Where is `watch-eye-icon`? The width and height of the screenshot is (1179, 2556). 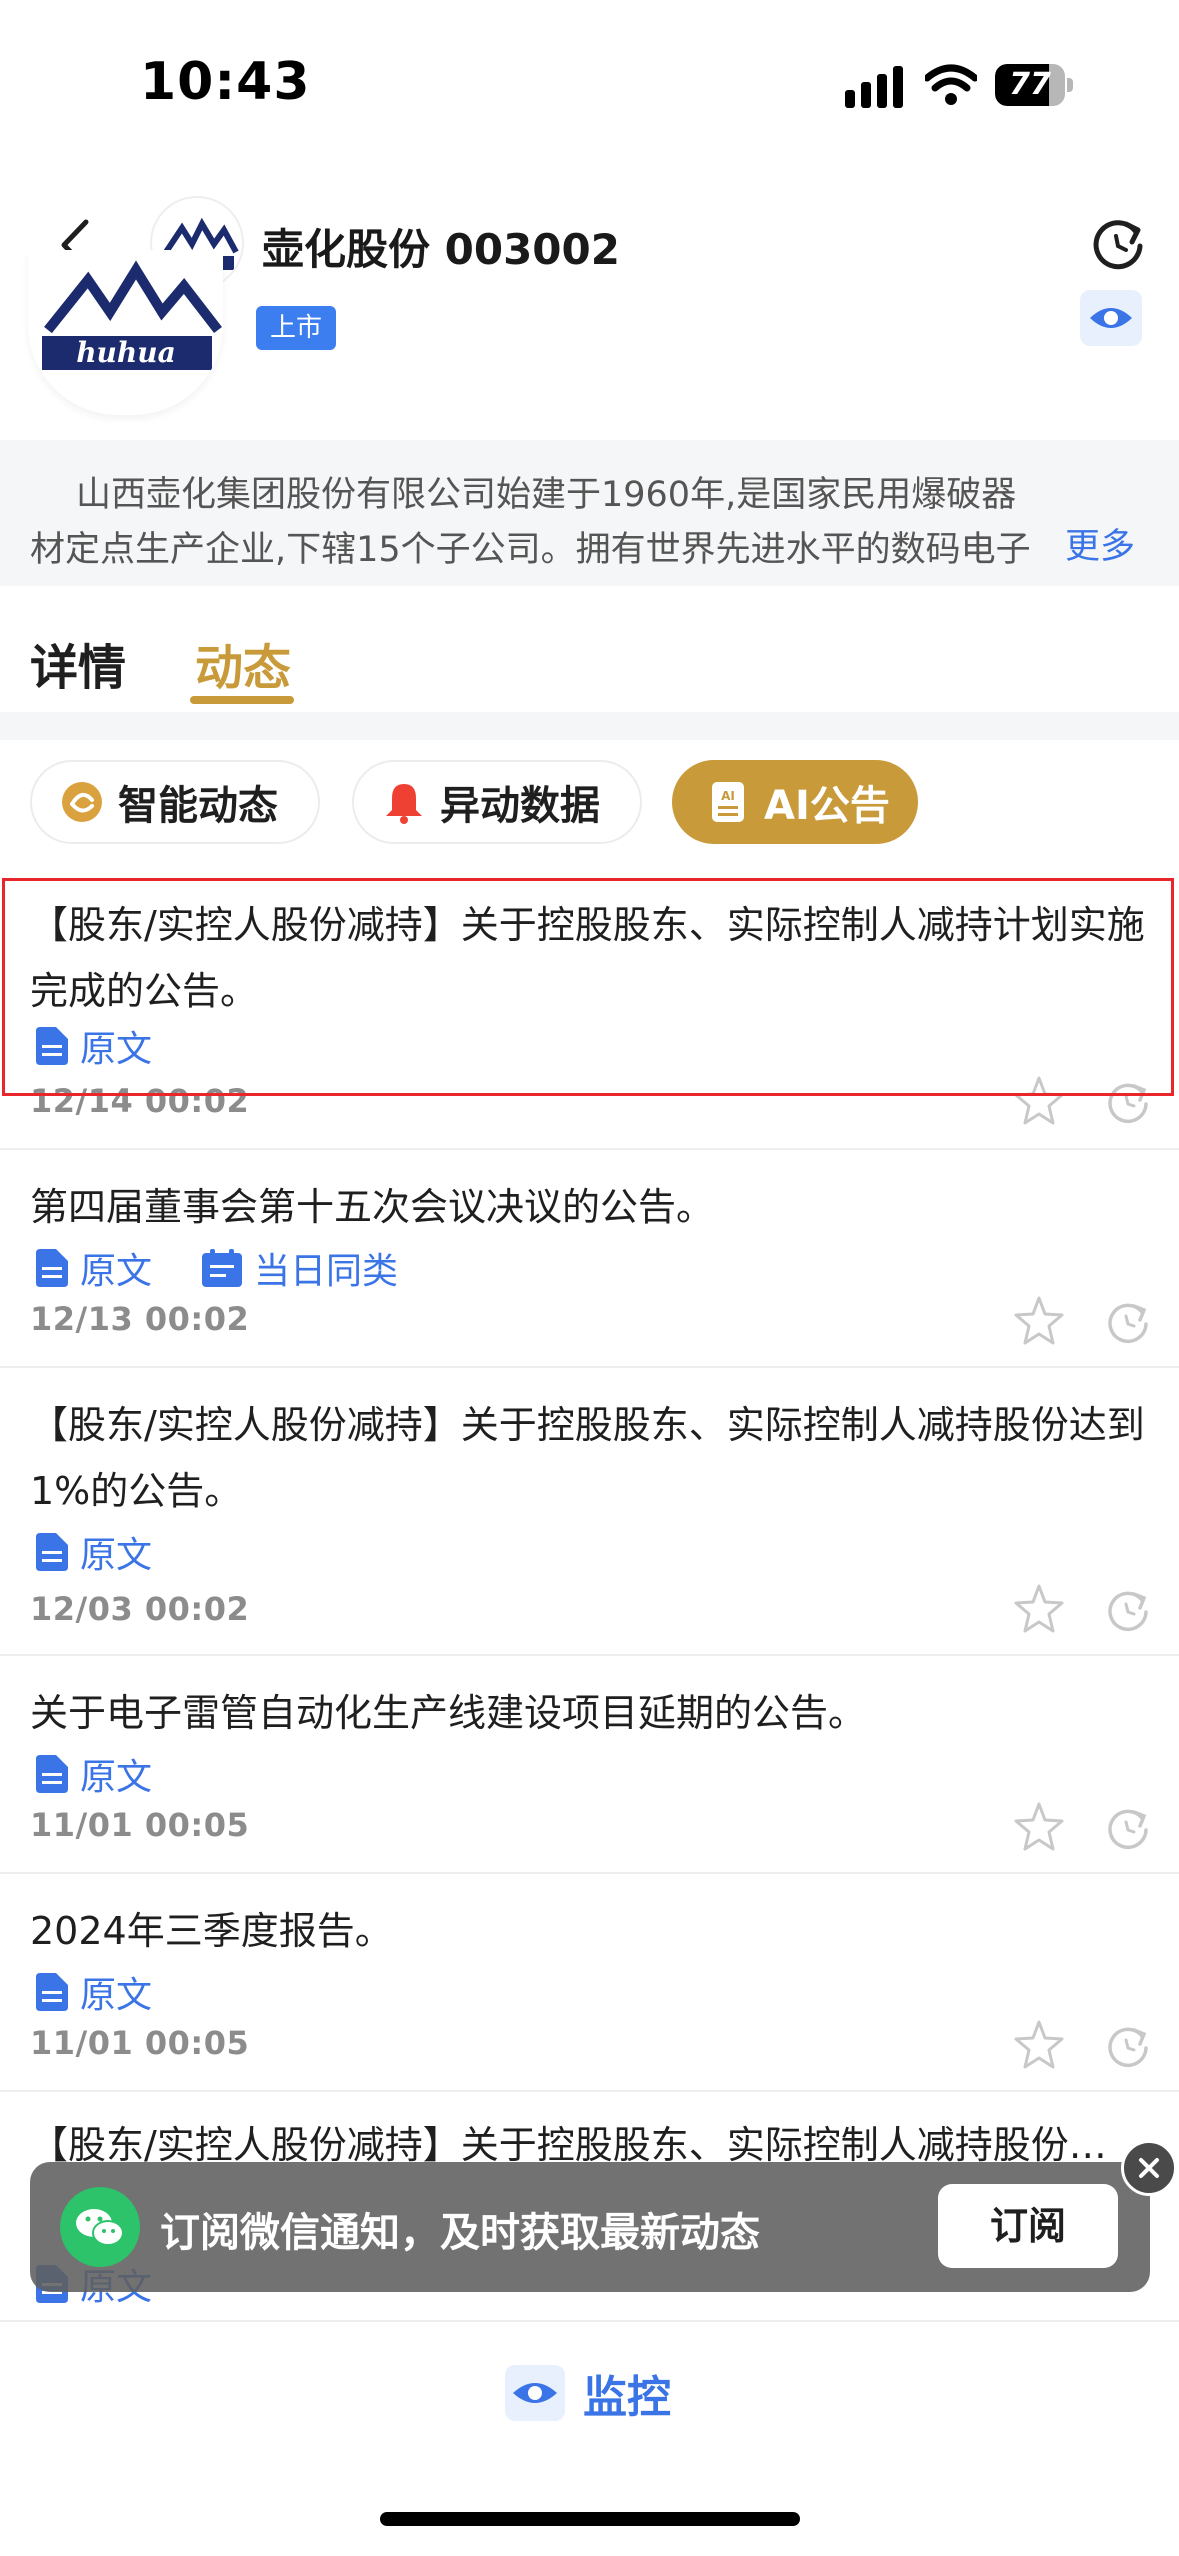
watch-eye-icon is located at coordinates (1111, 318).